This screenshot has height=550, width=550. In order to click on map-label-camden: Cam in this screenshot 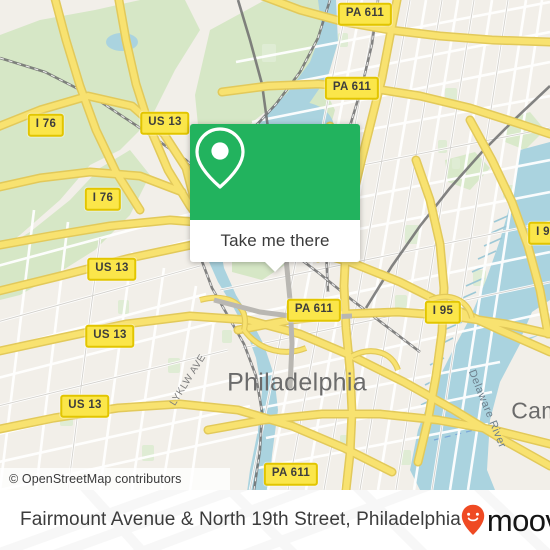, I will do `click(530, 410)`.